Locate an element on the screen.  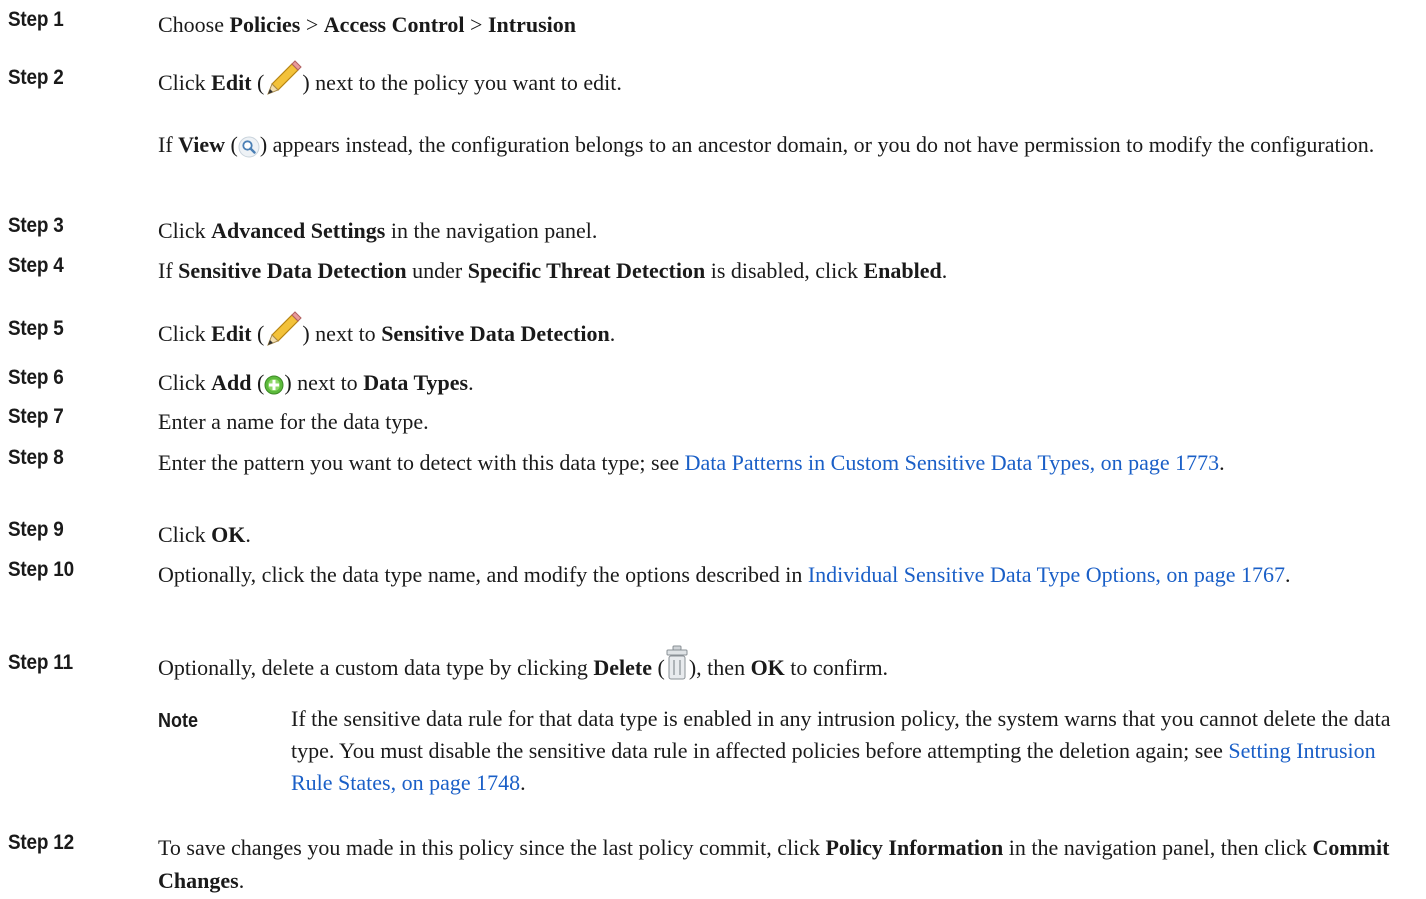
step-label: Step 7 is located at coordinates (36, 416).